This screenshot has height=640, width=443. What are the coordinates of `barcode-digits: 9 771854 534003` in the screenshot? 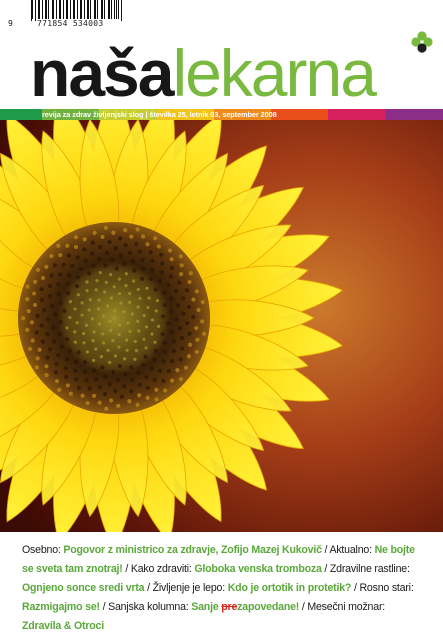 It's located at (55, 23).